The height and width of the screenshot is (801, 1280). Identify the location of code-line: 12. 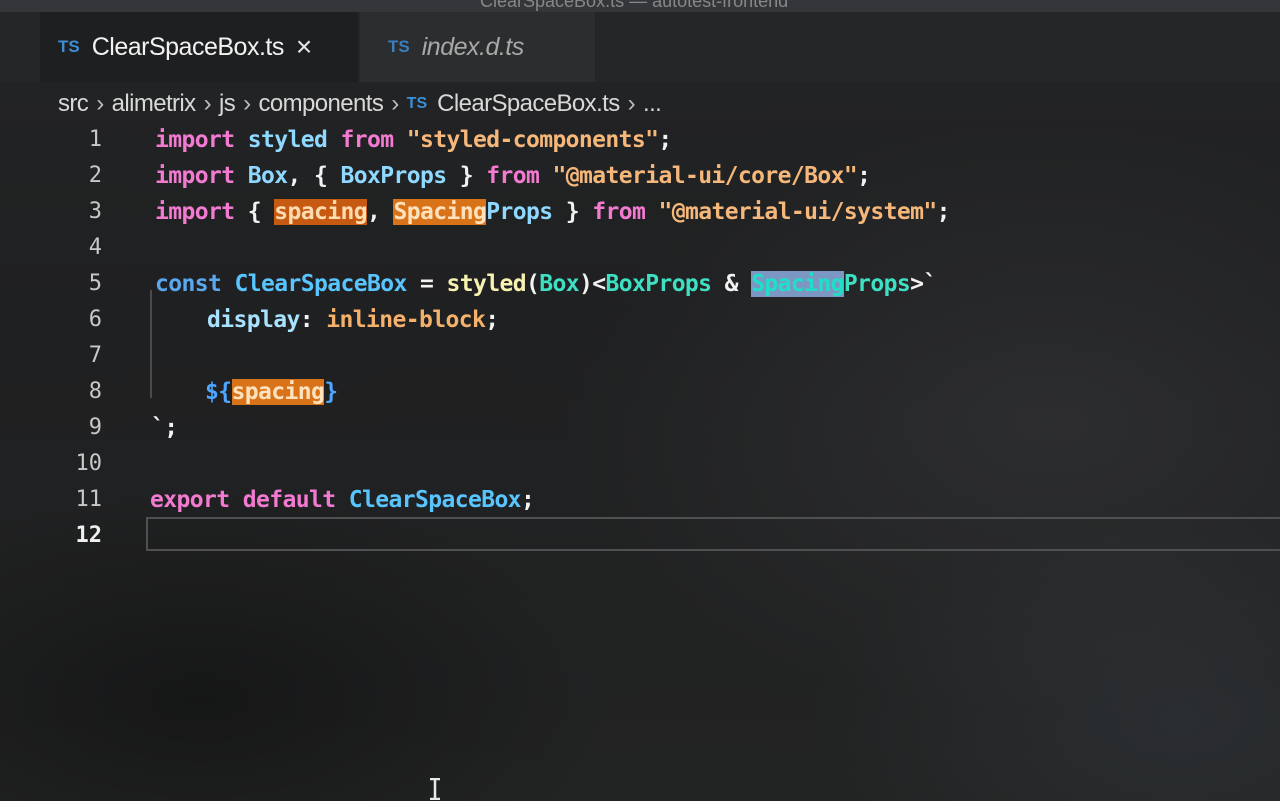
(640, 536).